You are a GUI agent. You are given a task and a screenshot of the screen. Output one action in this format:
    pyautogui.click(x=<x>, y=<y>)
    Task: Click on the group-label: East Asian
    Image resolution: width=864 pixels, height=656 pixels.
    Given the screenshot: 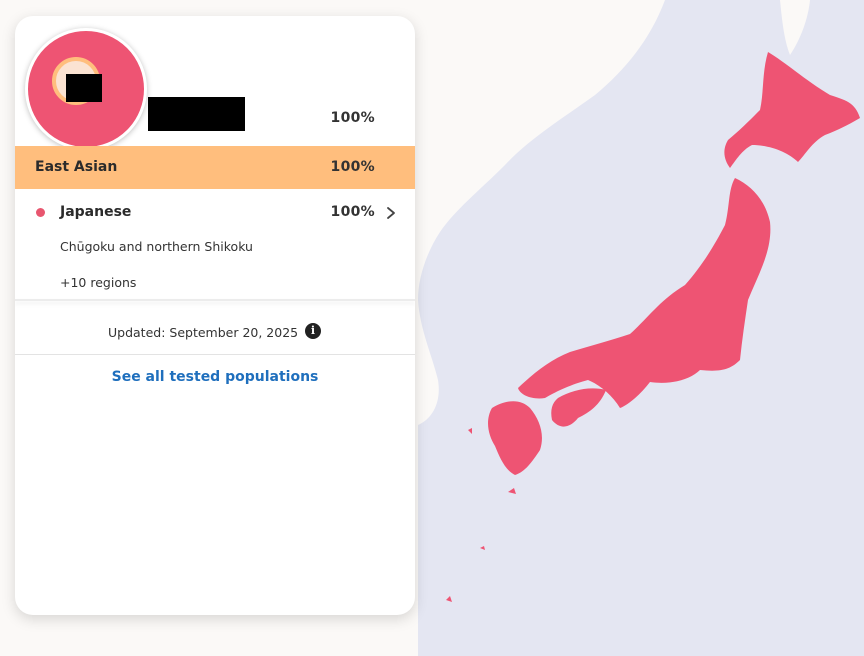 What is the action you would take?
    pyautogui.click(x=76, y=167)
    